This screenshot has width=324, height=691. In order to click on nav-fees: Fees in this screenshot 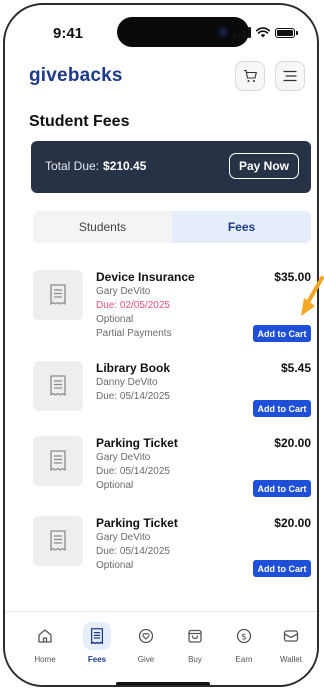, I will do `click(97, 643)`.